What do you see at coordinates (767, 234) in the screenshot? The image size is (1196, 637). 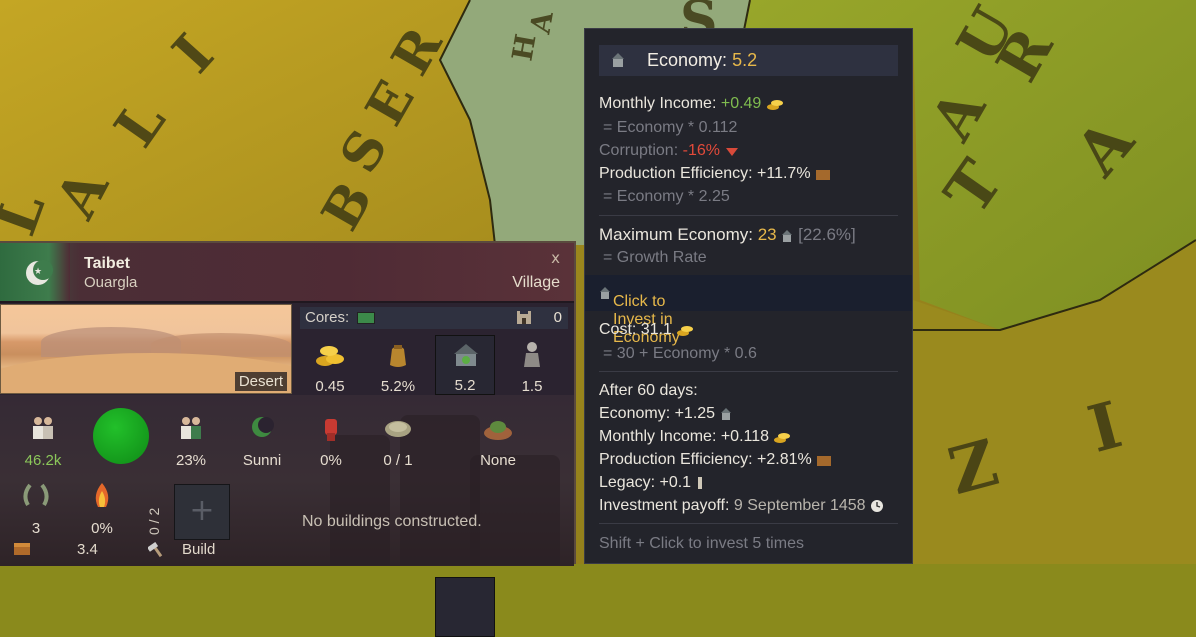 I see `max-economy-value: 23` at bounding box center [767, 234].